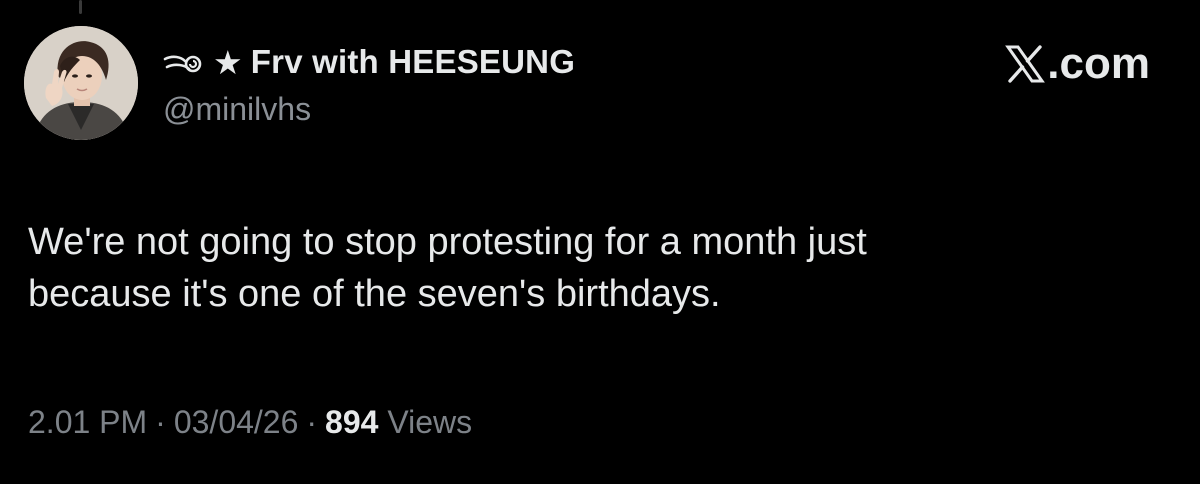  I want to click on thread-connector-line, so click(80, 7).